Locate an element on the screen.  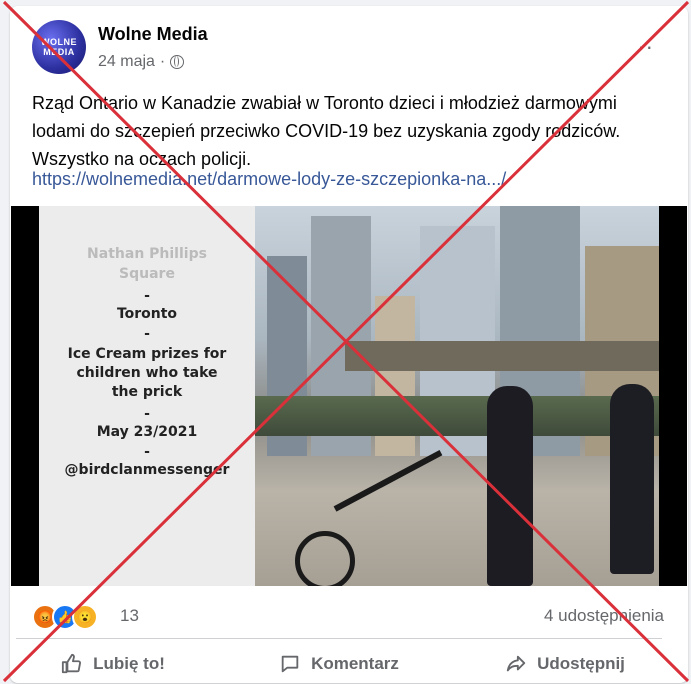
globe-icon is located at coordinates (177, 62).